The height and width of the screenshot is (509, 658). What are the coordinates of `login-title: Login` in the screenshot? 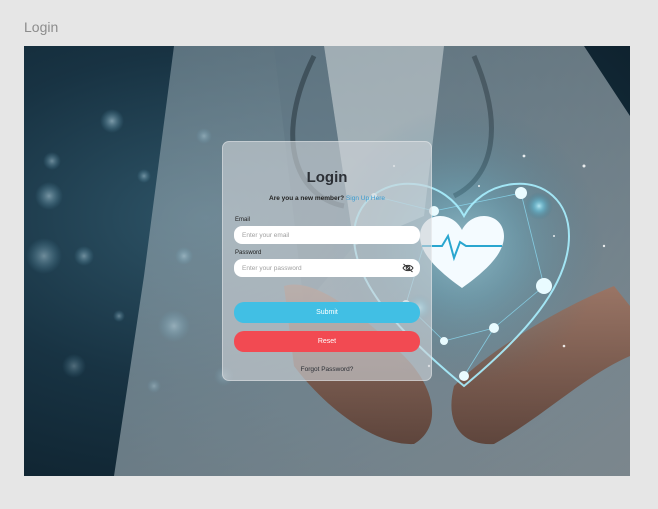 It's located at (327, 177).